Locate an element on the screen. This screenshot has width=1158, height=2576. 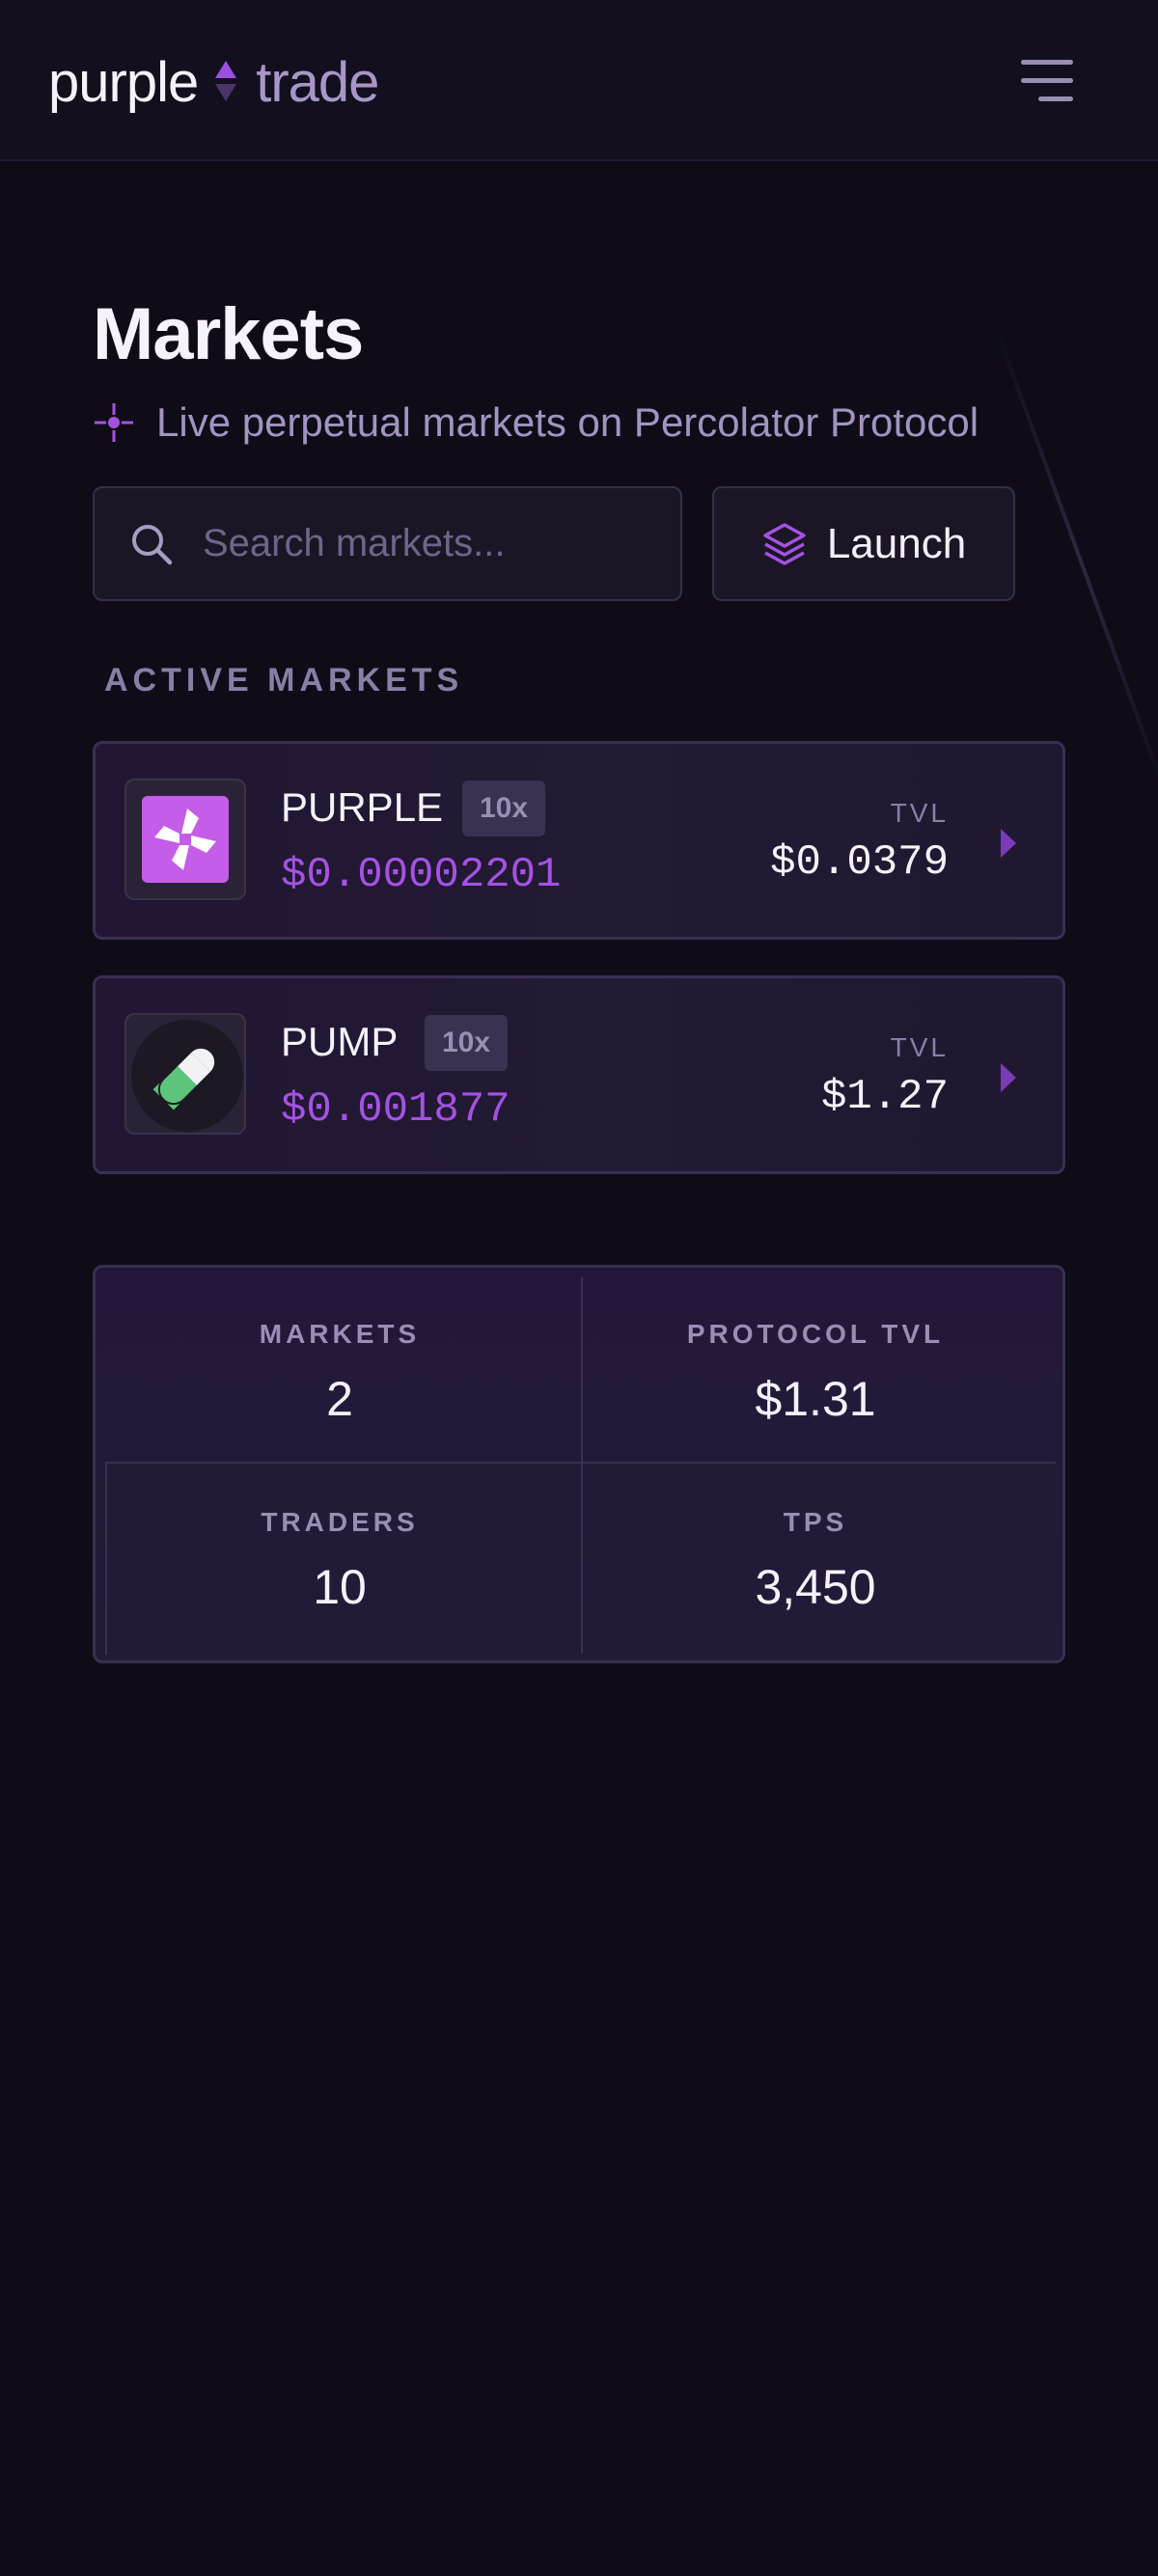
logo-word-purple: purple is located at coordinates (123, 82).